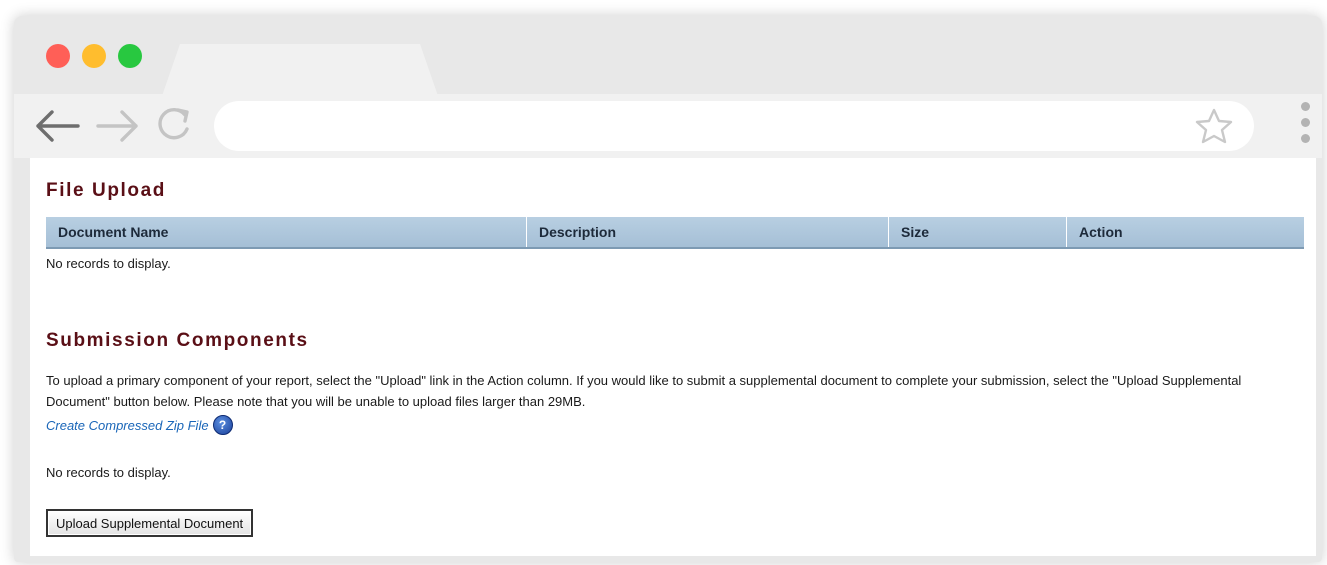 The width and height of the screenshot is (1327, 565). I want to click on address-bar, so click(734, 126).